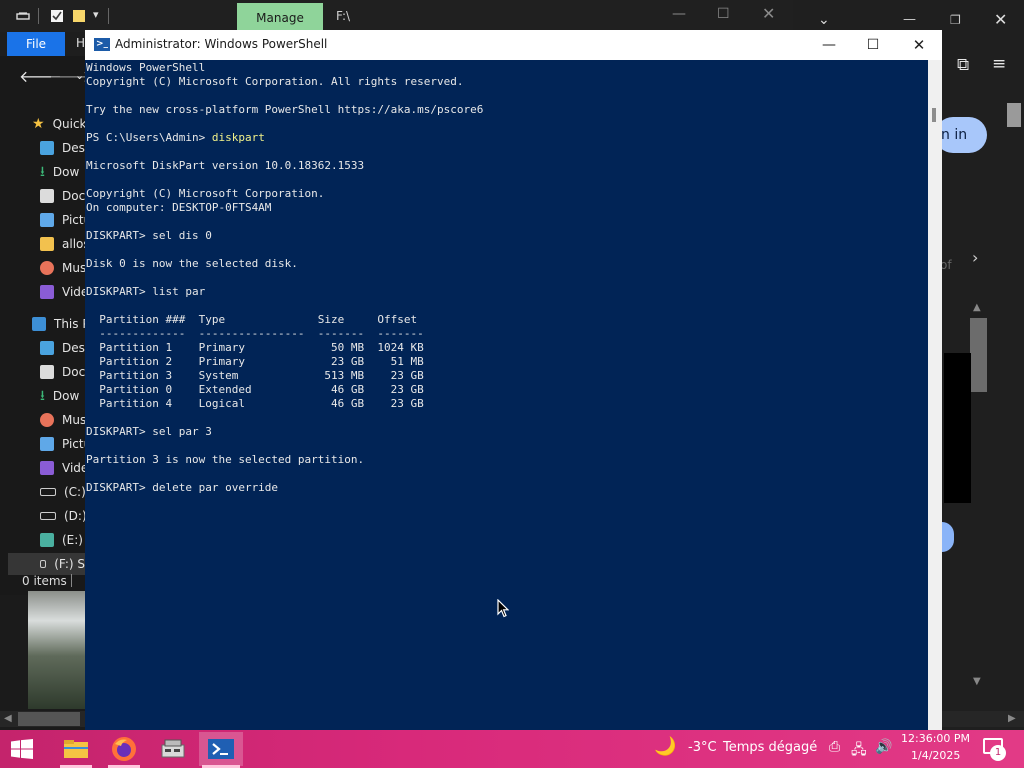 The width and height of the screenshot is (1024, 768). Describe the element at coordinates (62, 220) in the screenshot. I see `sidebar-item-pictures: Pictu` at that location.